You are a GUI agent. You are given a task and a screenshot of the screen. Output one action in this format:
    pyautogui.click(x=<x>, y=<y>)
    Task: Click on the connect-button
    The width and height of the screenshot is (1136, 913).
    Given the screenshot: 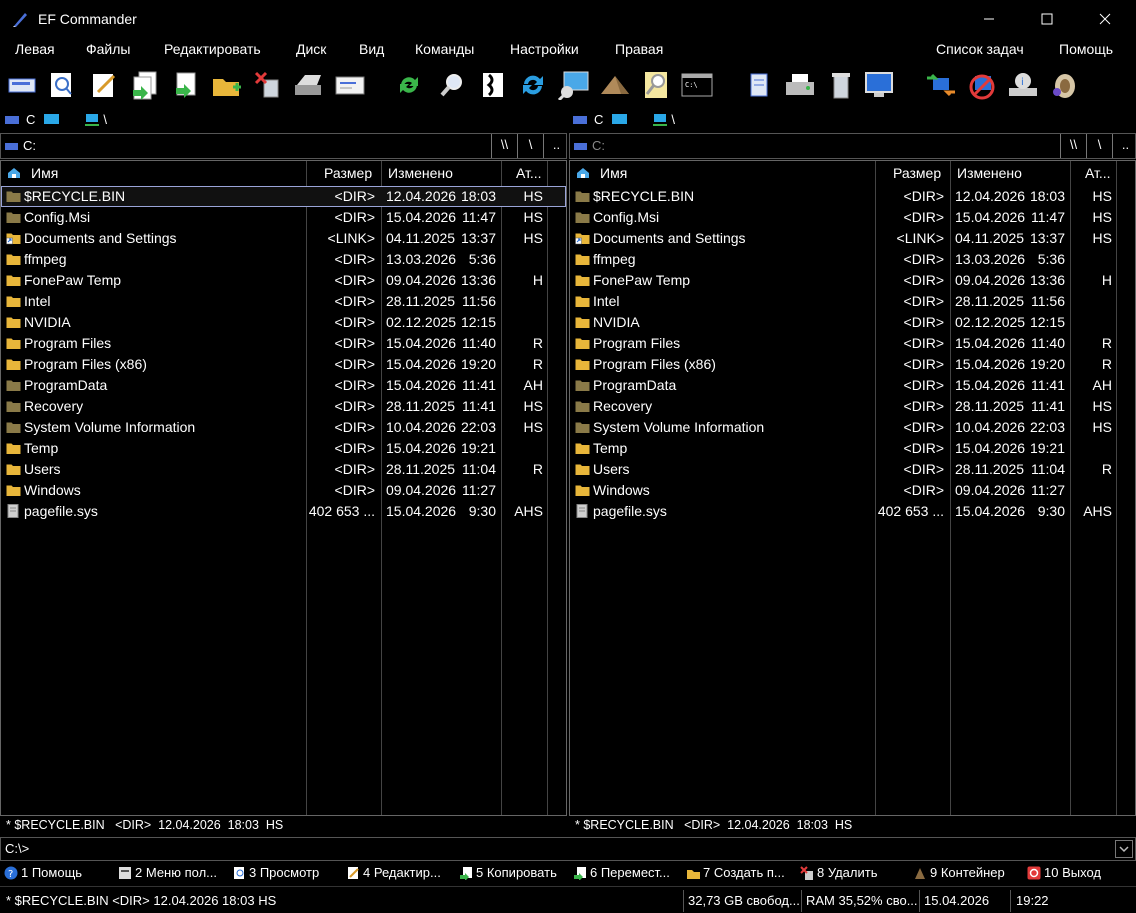 What is the action you would take?
    pyautogui.click(x=941, y=85)
    